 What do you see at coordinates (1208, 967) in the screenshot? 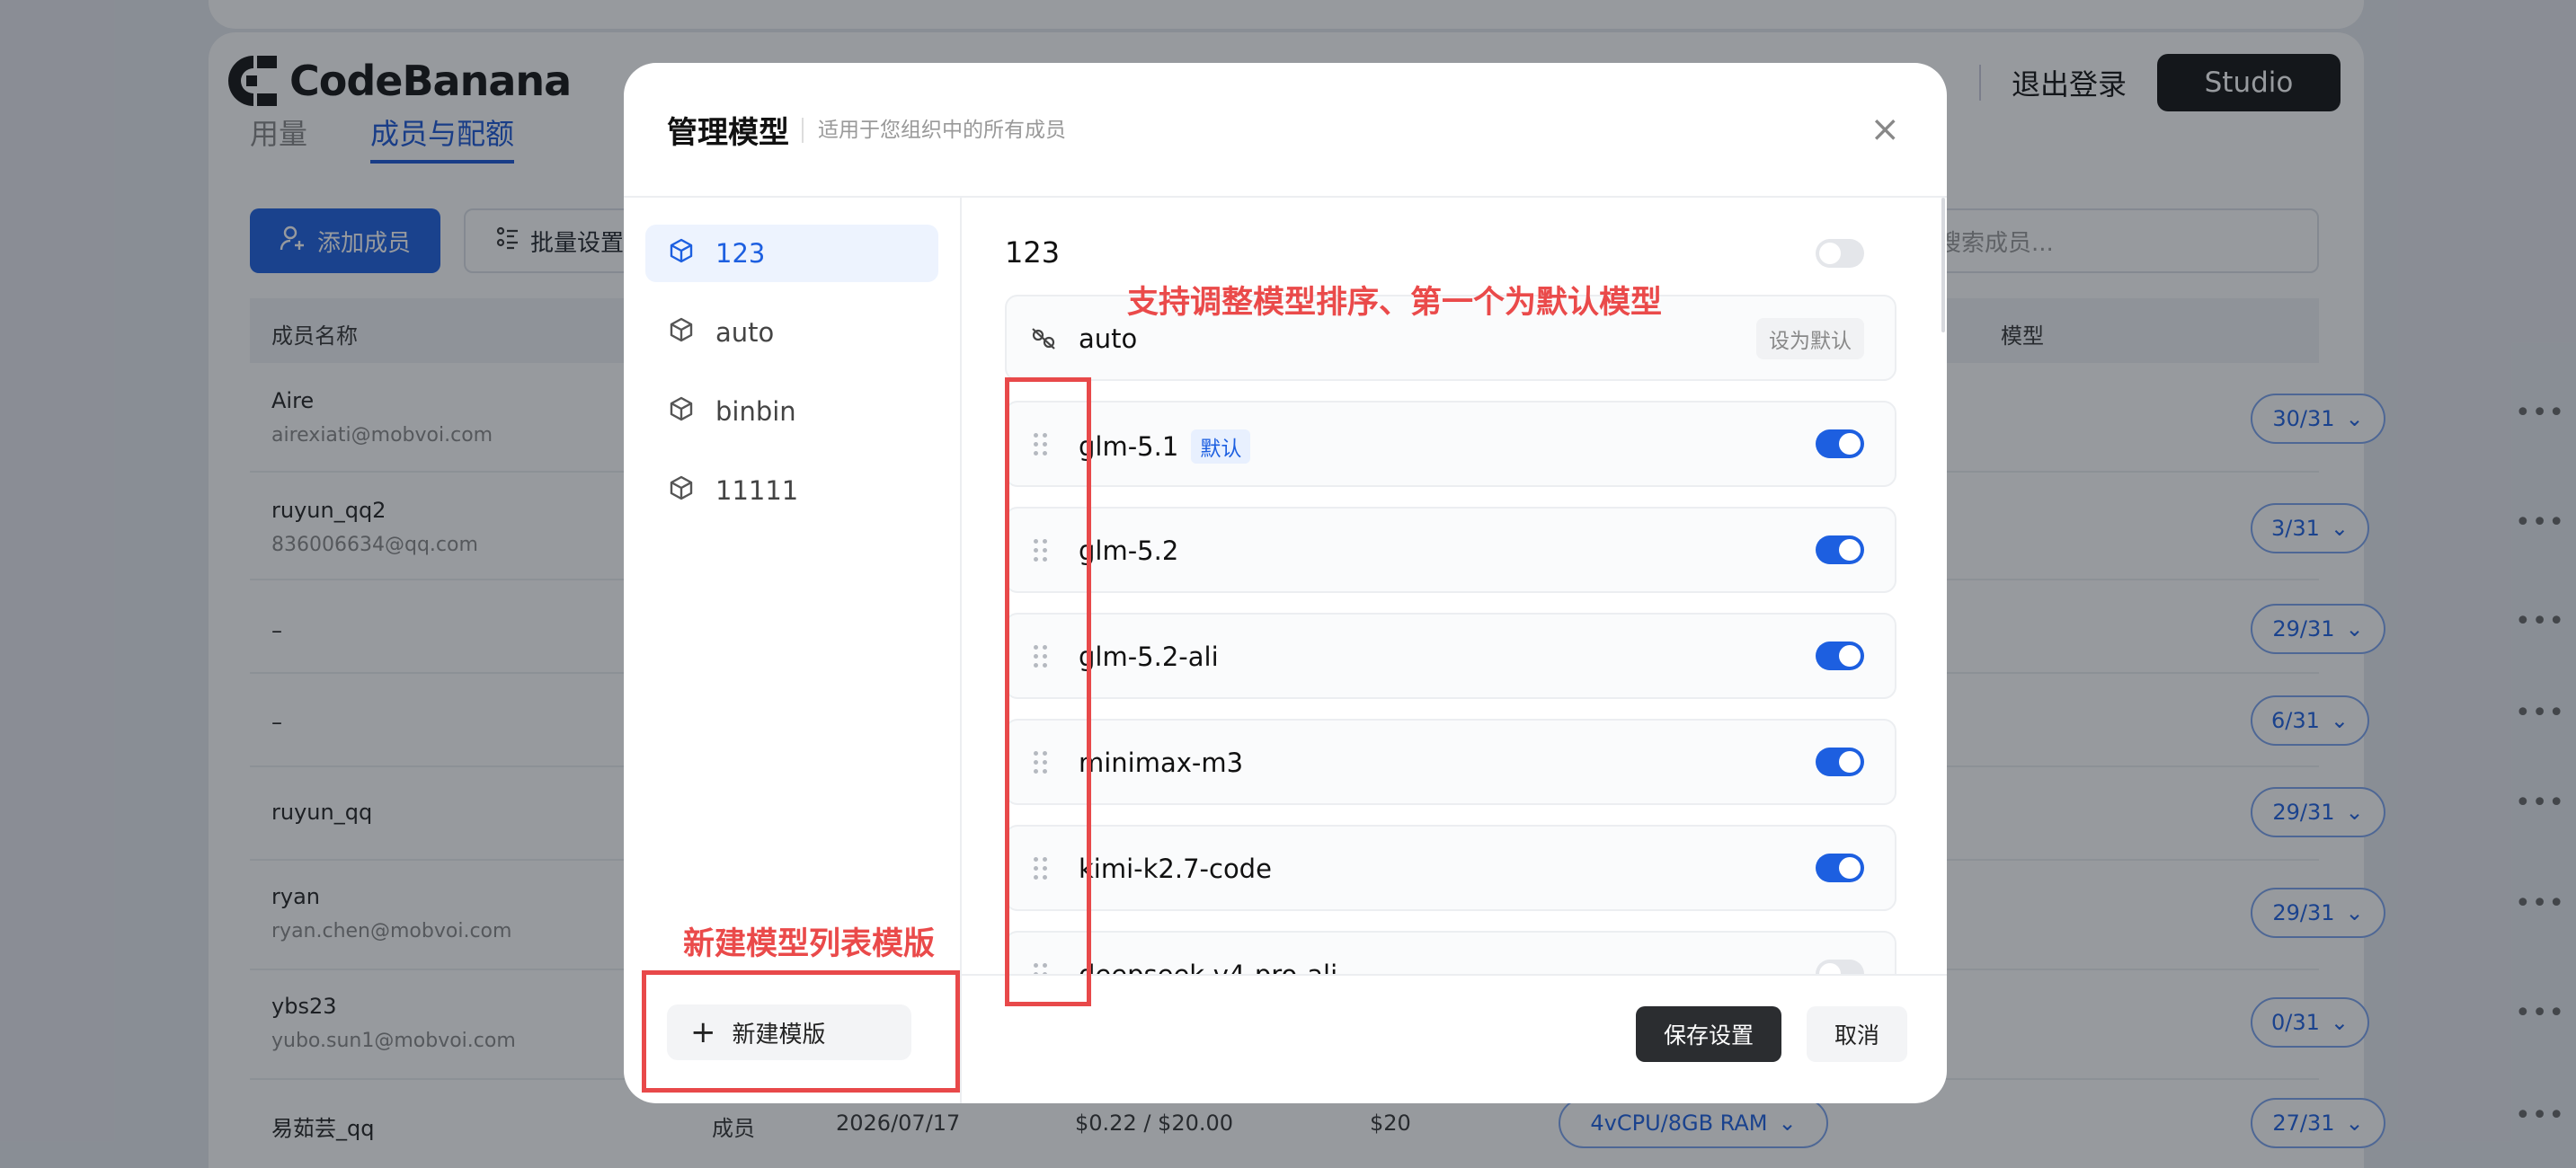
I see `model-name: deepseek-v4-pro-ali` at bounding box center [1208, 967].